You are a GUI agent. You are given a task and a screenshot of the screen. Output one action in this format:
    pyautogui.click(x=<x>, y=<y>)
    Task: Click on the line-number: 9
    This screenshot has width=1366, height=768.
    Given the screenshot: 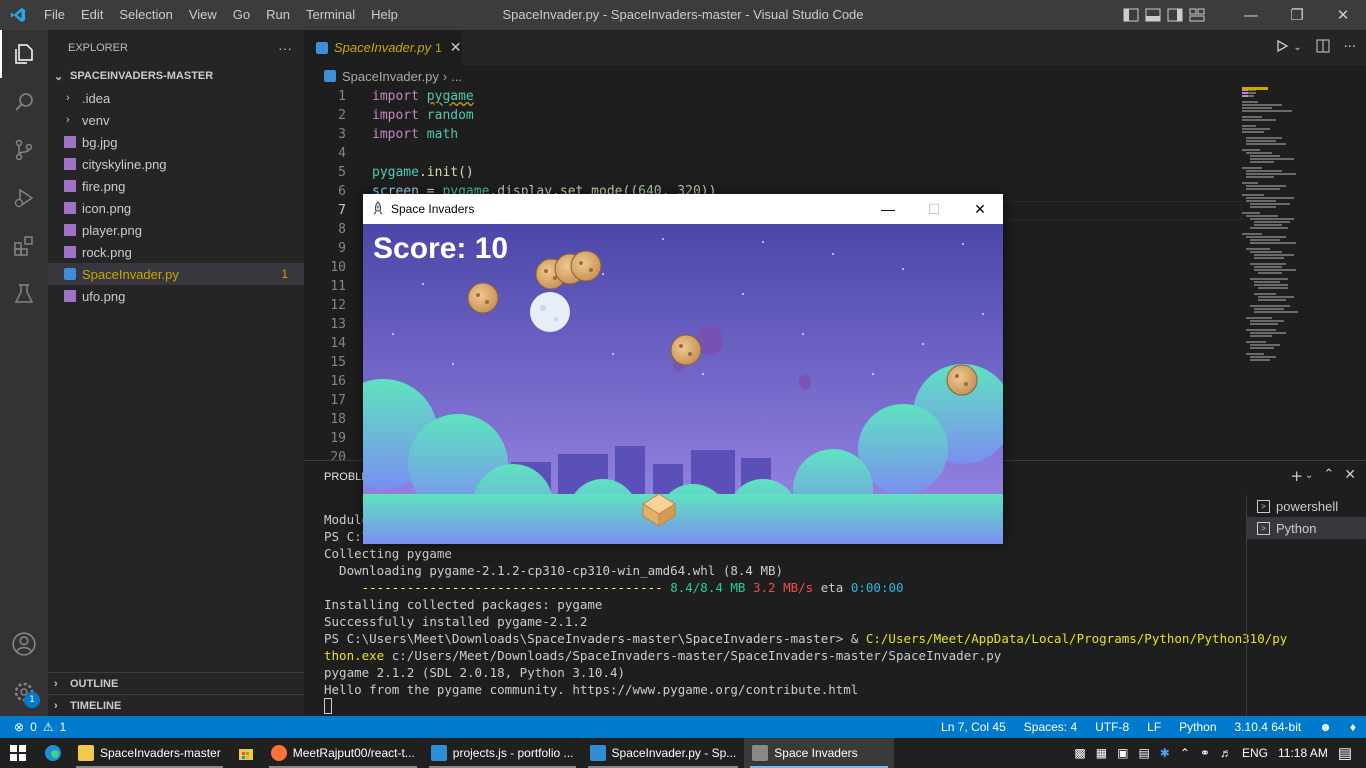 What is the action you would take?
    pyautogui.click(x=342, y=248)
    